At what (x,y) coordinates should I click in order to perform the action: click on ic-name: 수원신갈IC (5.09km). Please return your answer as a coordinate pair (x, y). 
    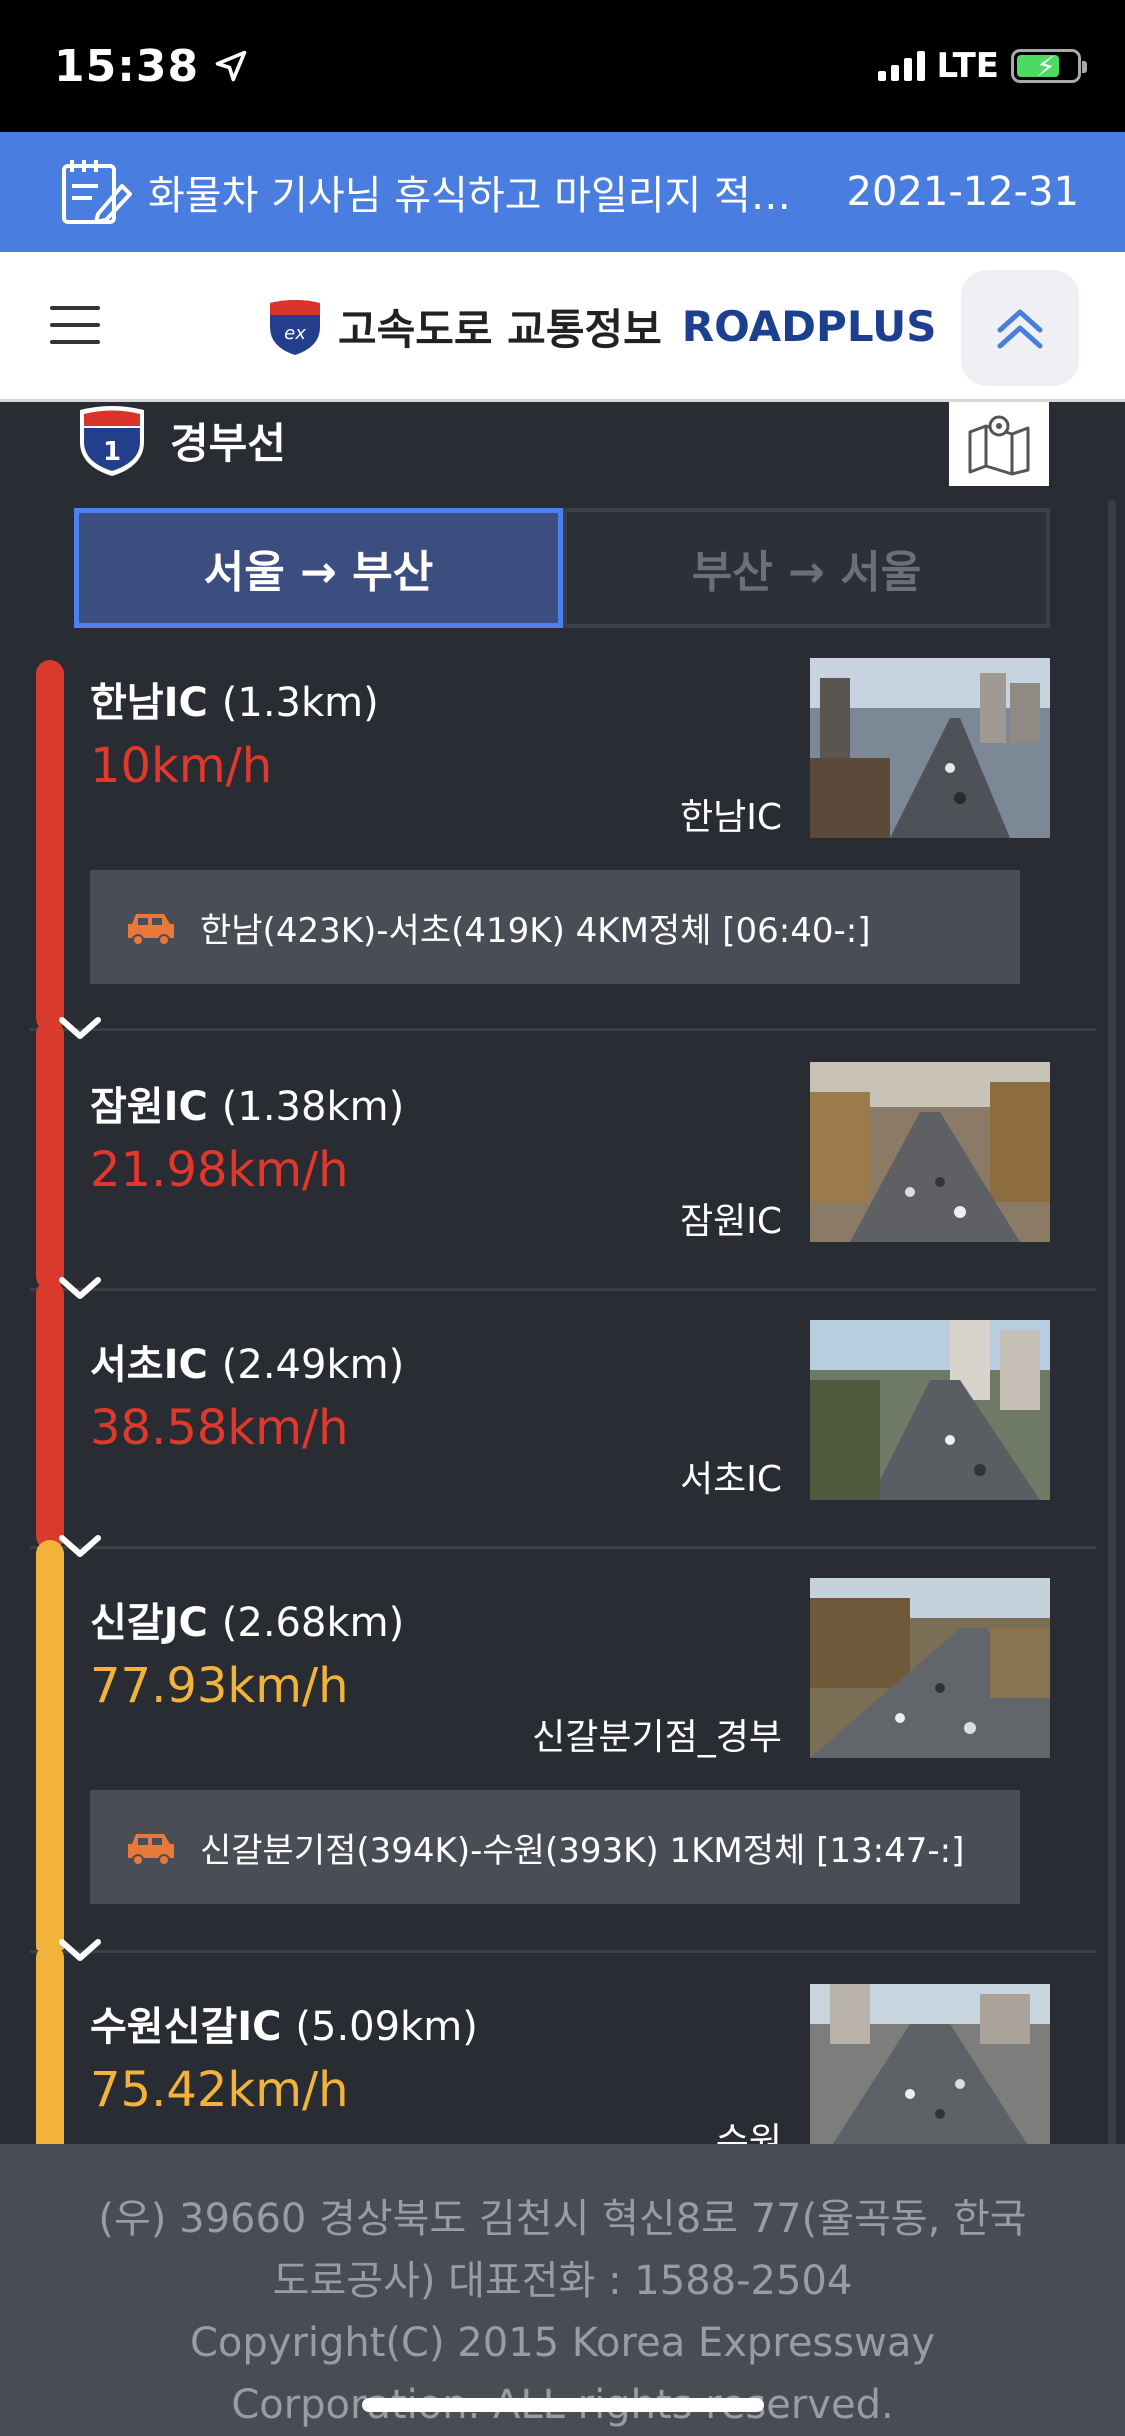
    Looking at the image, I should click on (284, 2027).